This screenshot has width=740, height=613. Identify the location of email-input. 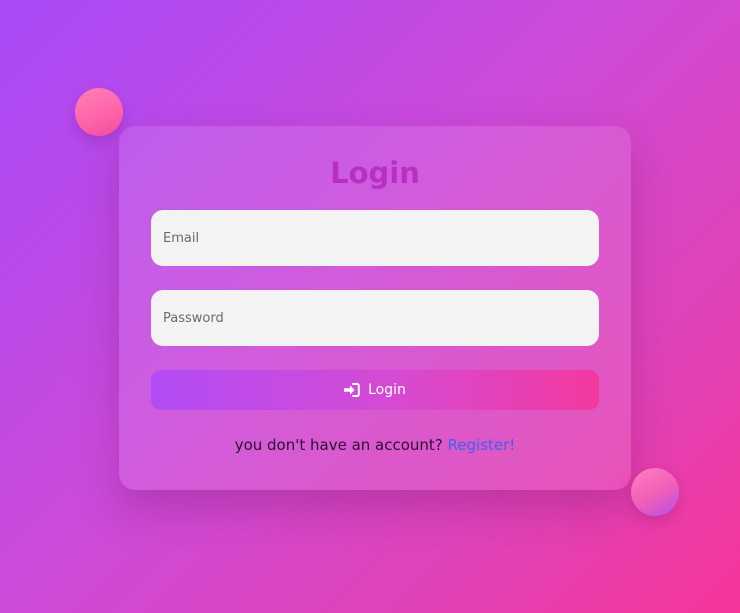
(375, 238).